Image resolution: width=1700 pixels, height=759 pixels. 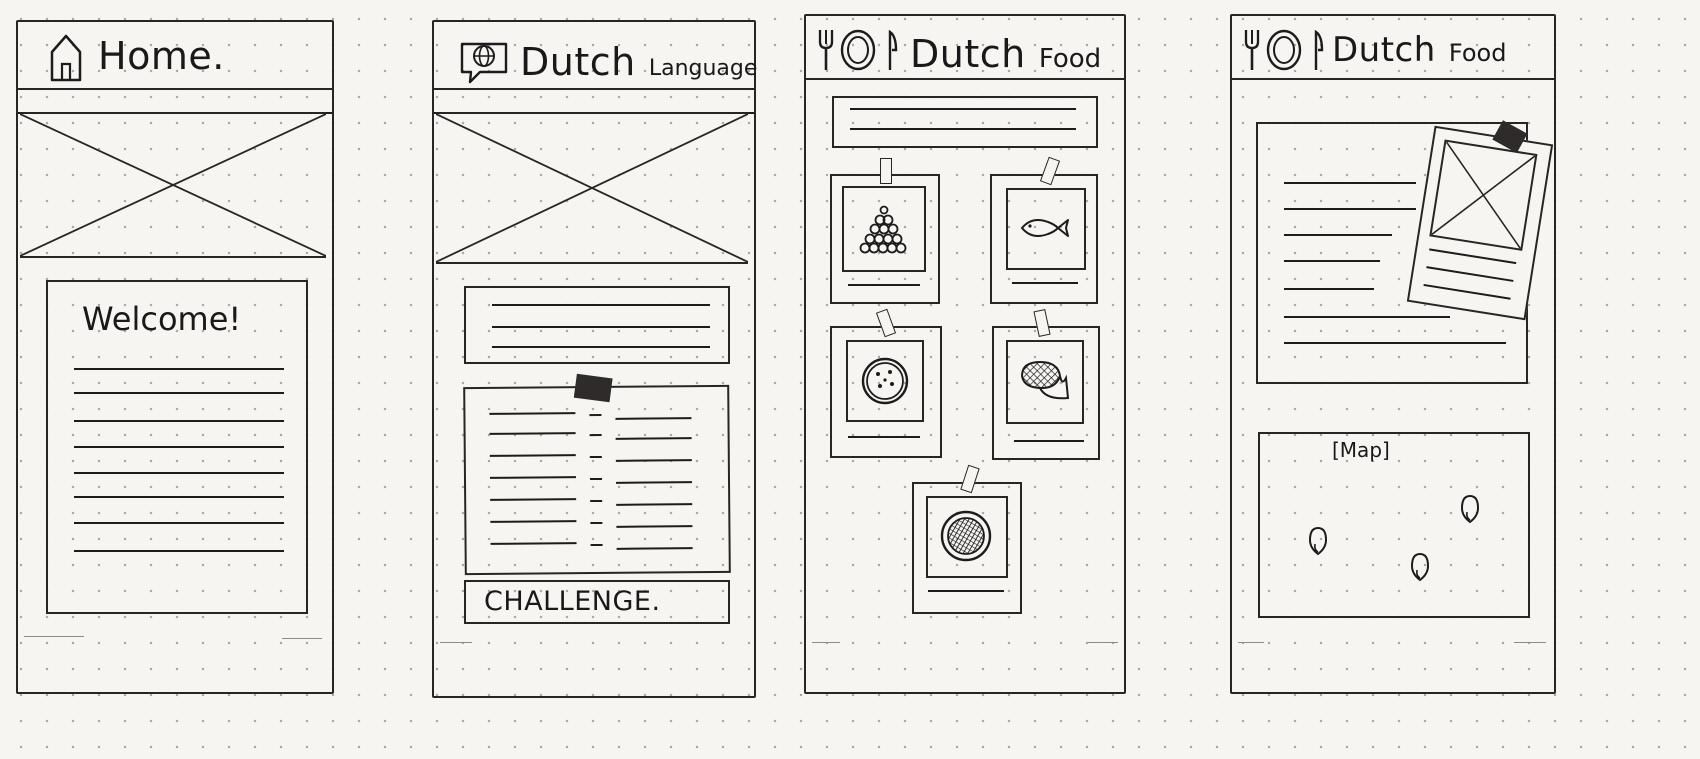 What do you see at coordinates (703, 68) in the screenshot?
I see `page-subtitle-text: Language` at bounding box center [703, 68].